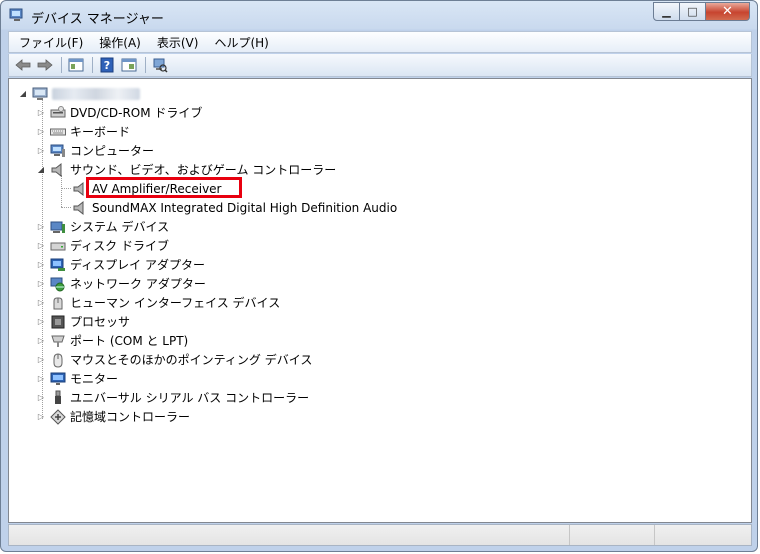  What do you see at coordinates (728, 11) in the screenshot?
I see `close-button: ✕` at bounding box center [728, 11].